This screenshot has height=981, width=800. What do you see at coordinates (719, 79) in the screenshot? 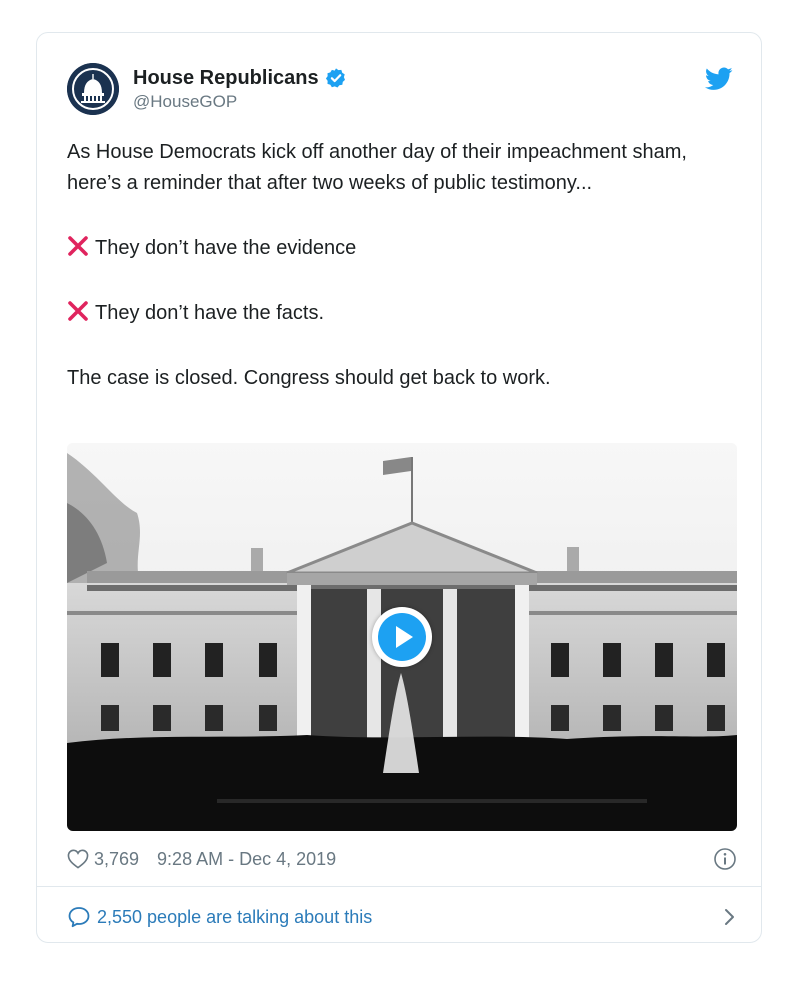
I see `twitter-bird-icon` at bounding box center [719, 79].